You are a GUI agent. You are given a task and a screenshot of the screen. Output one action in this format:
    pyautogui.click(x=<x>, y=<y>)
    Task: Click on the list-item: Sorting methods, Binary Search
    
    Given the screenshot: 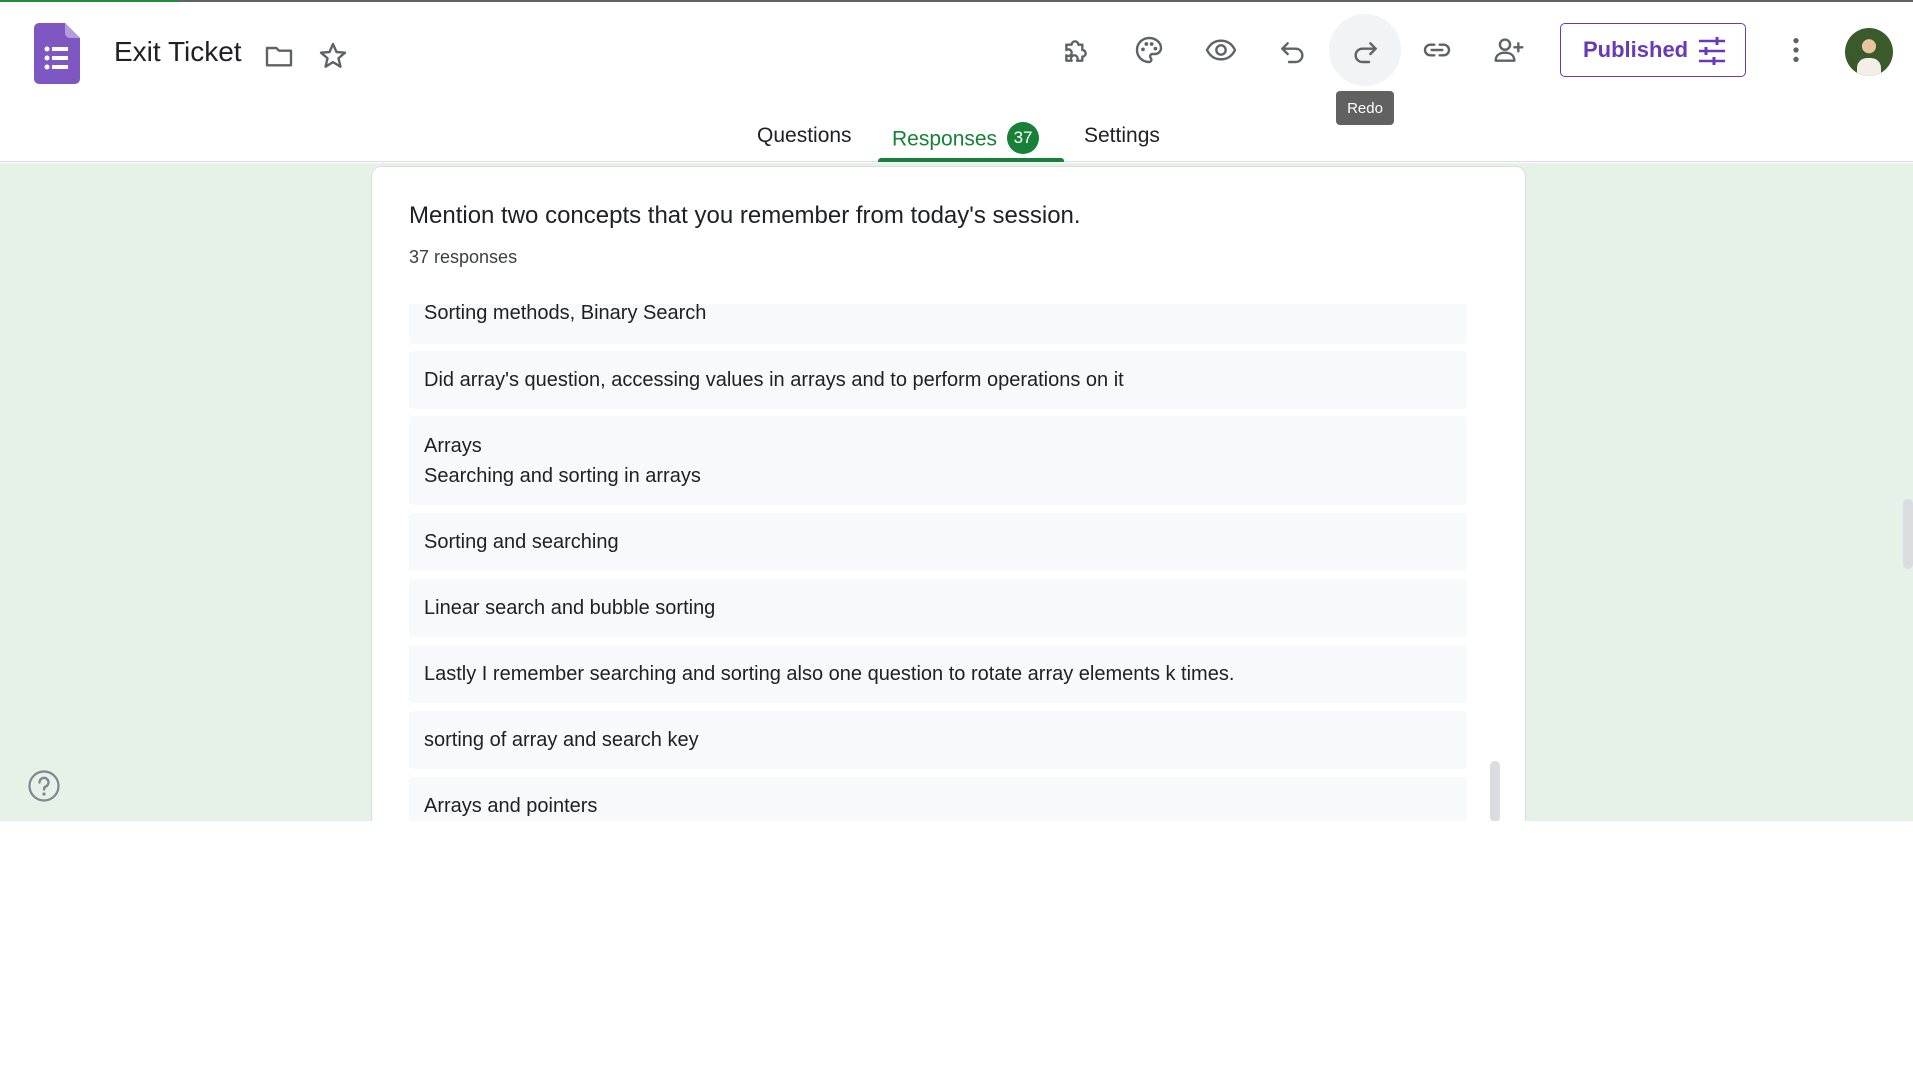 What is the action you would take?
    pyautogui.click(x=938, y=324)
    